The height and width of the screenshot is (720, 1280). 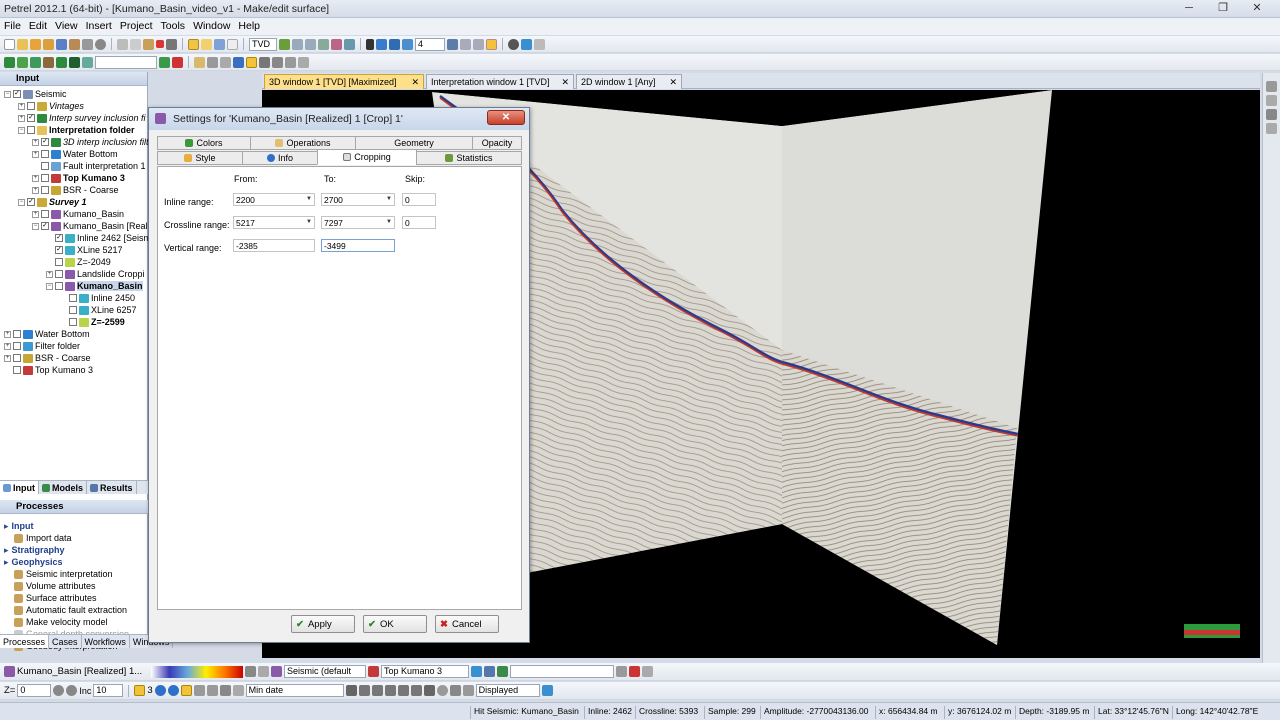 I want to click on axis-icon, so click(x=465, y=44).